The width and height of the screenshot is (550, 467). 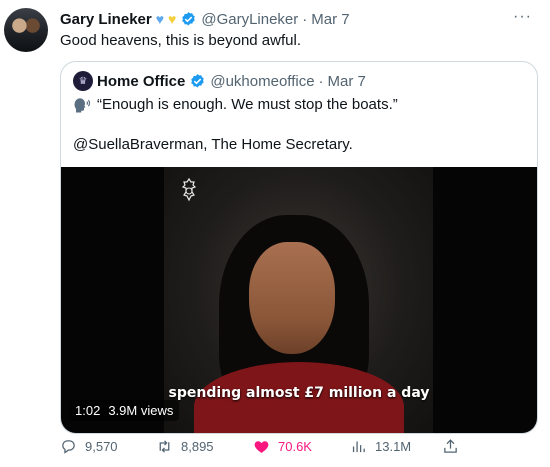 What do you see at coordinates (213, 144) in the screenshot?
I see `quoted-line-2: @SuellaBraverman, The Home Secretary.` at bounding box center [213, 144].